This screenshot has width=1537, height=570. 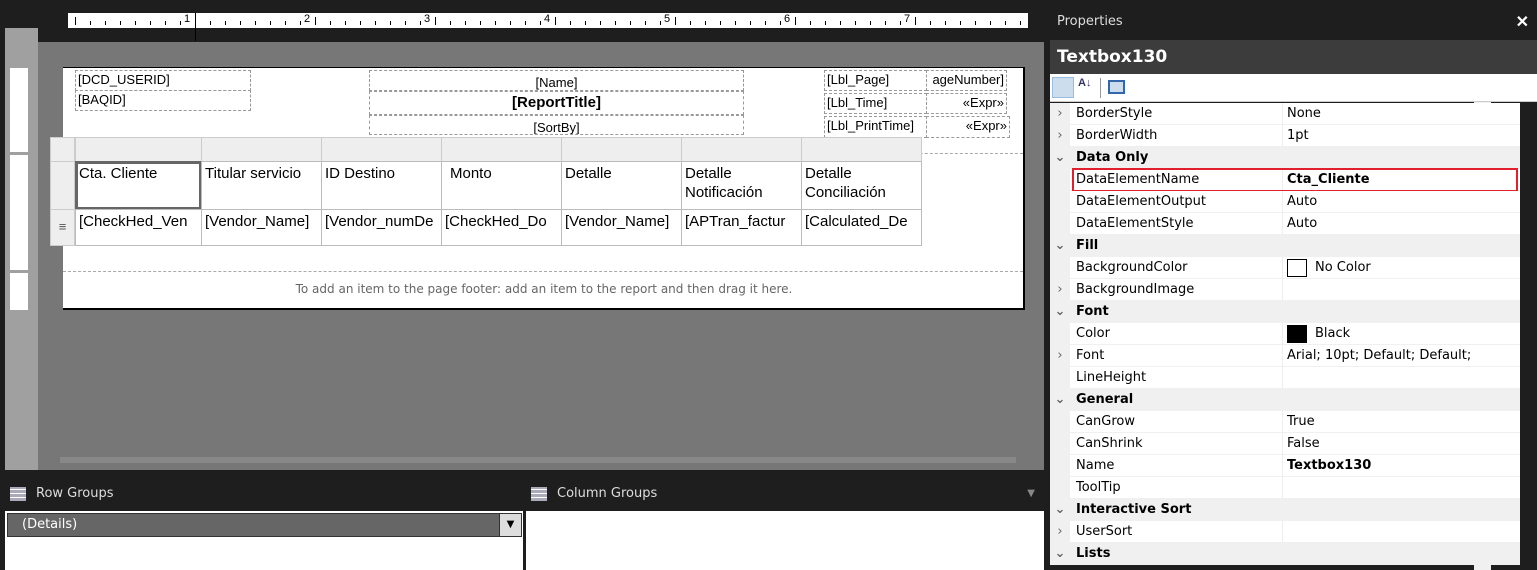 I want to click on header-field: [Name], so click(x=556, y=80).